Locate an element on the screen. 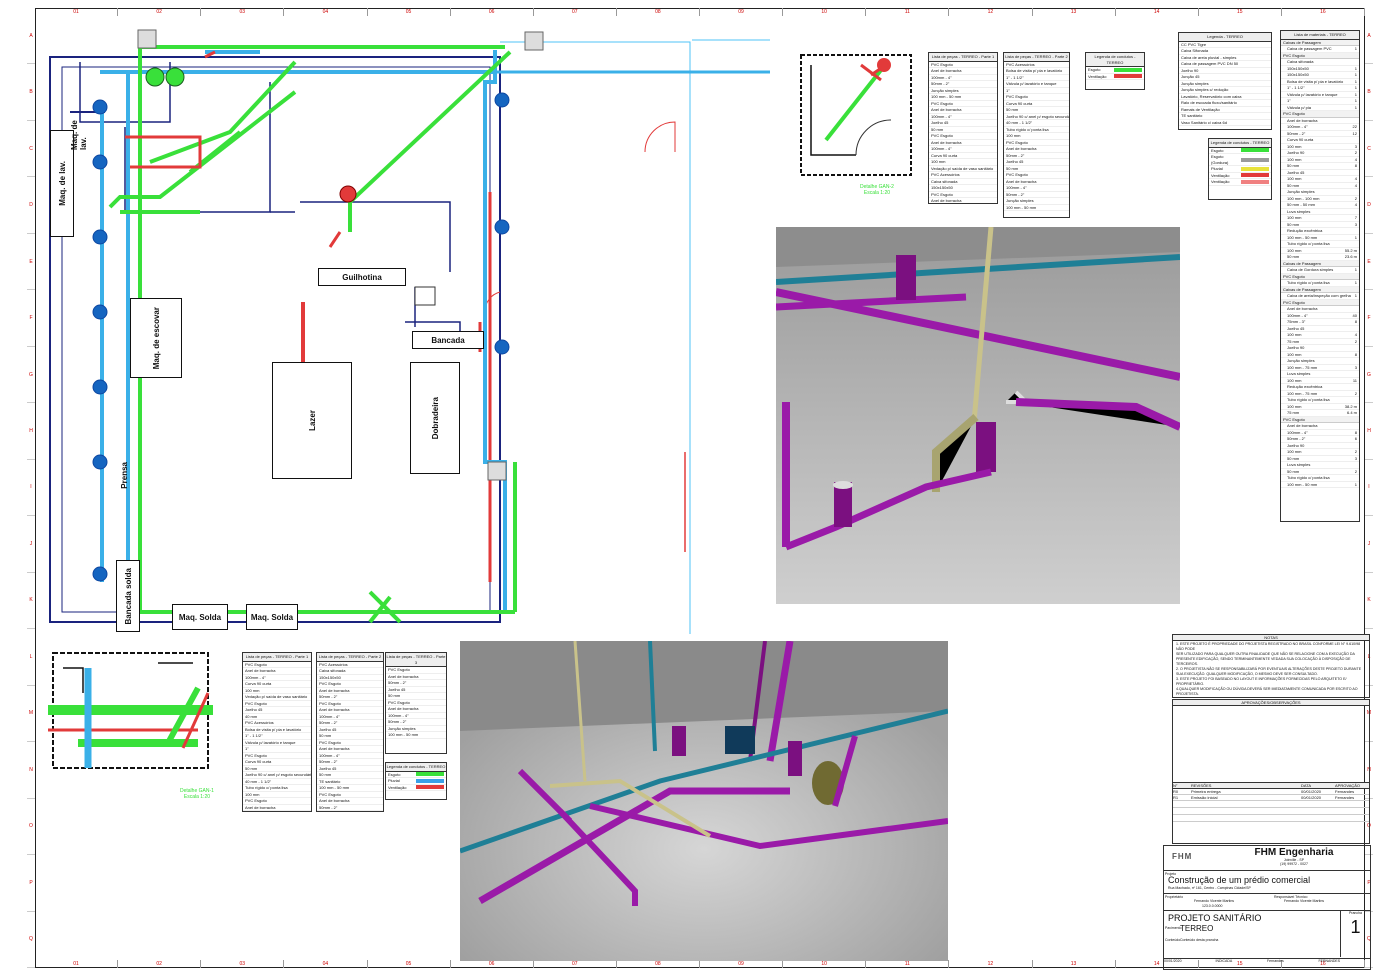 The height and width of the screenshot is (980, 1389). rev-no: R1 is located at coordinates (1176, 797).